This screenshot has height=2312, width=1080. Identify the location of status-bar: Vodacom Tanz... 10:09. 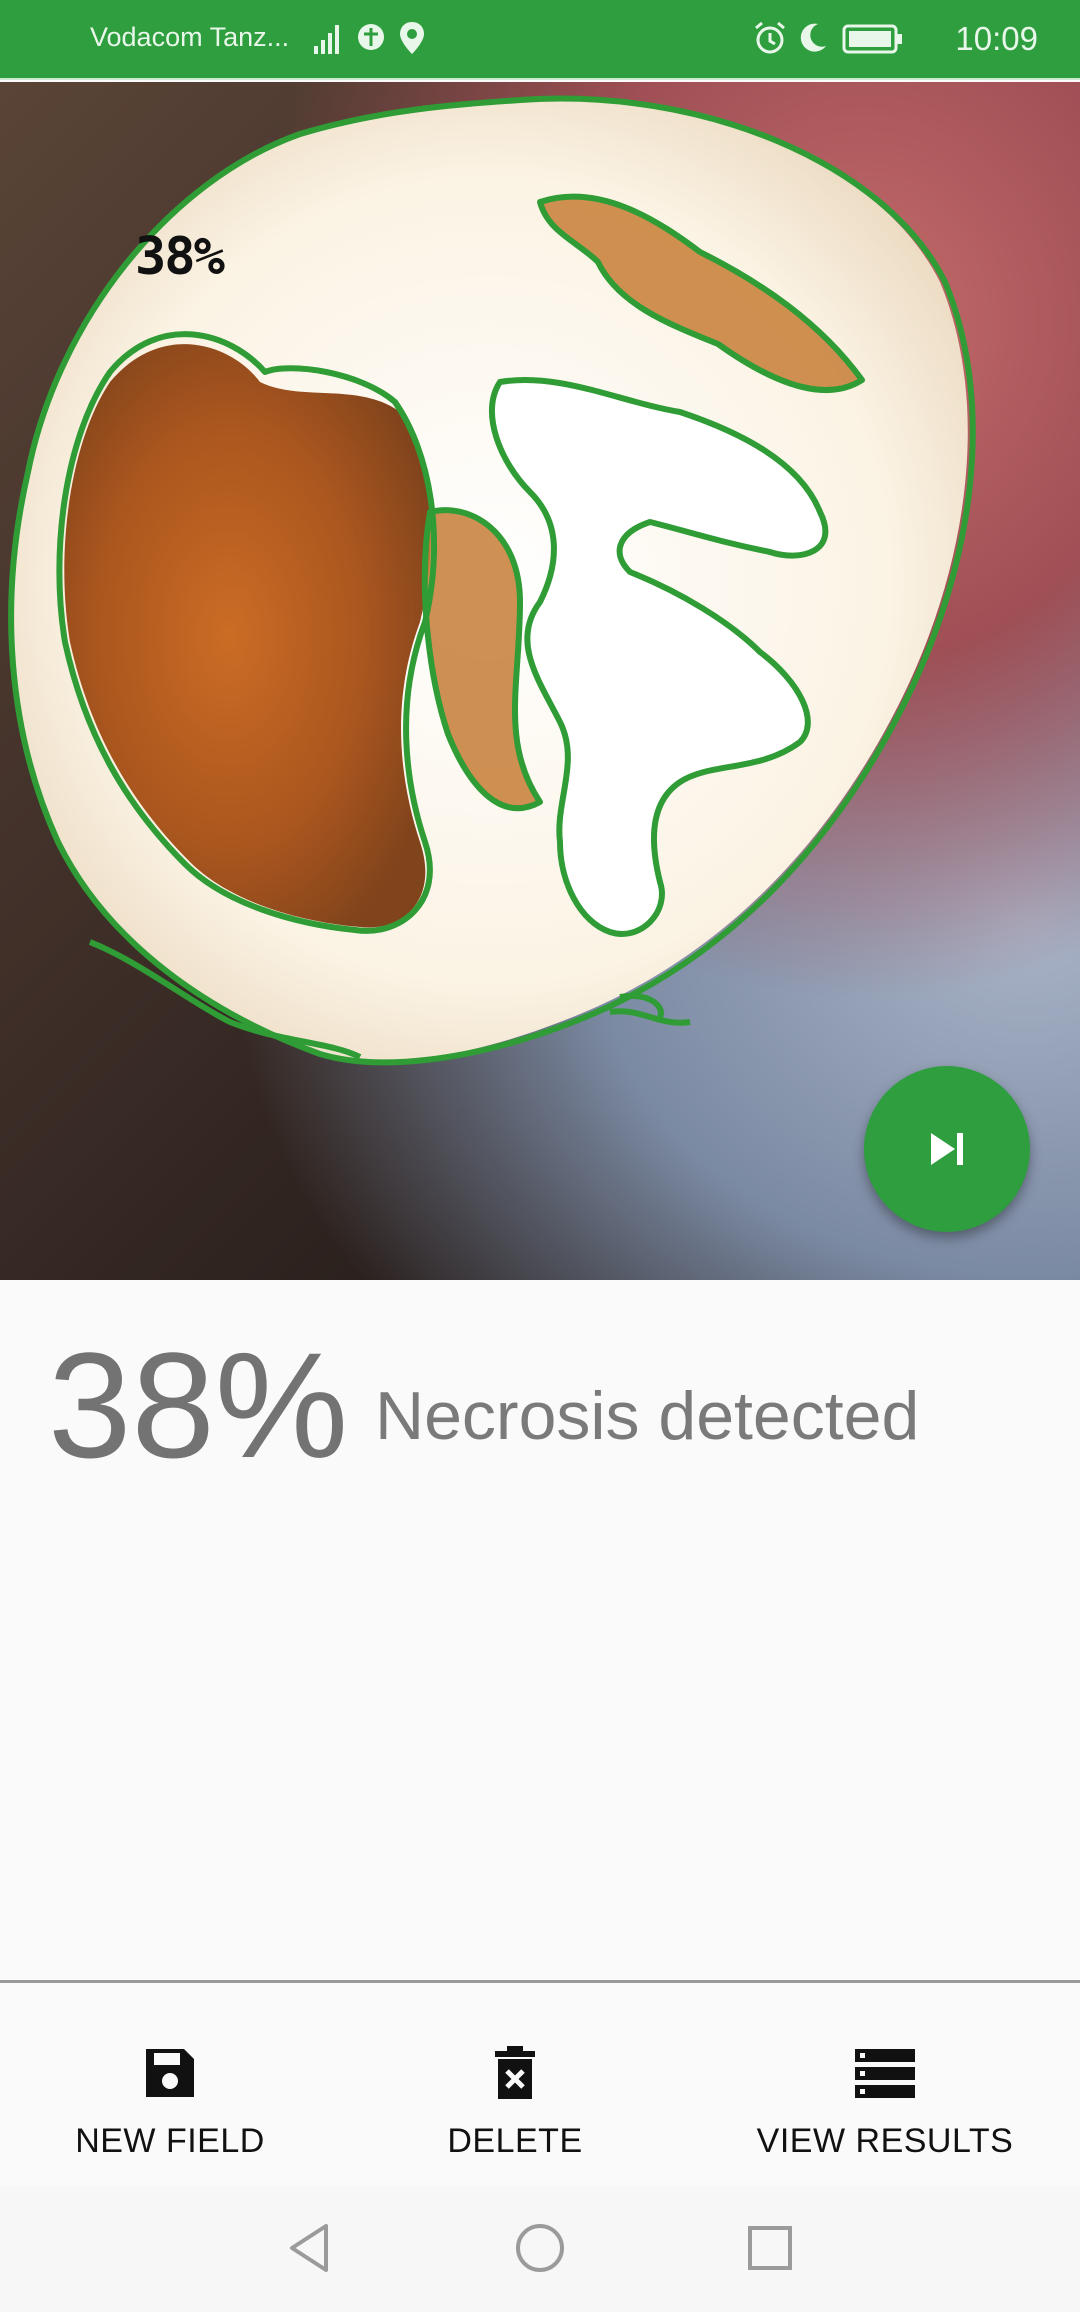
(540, 40).